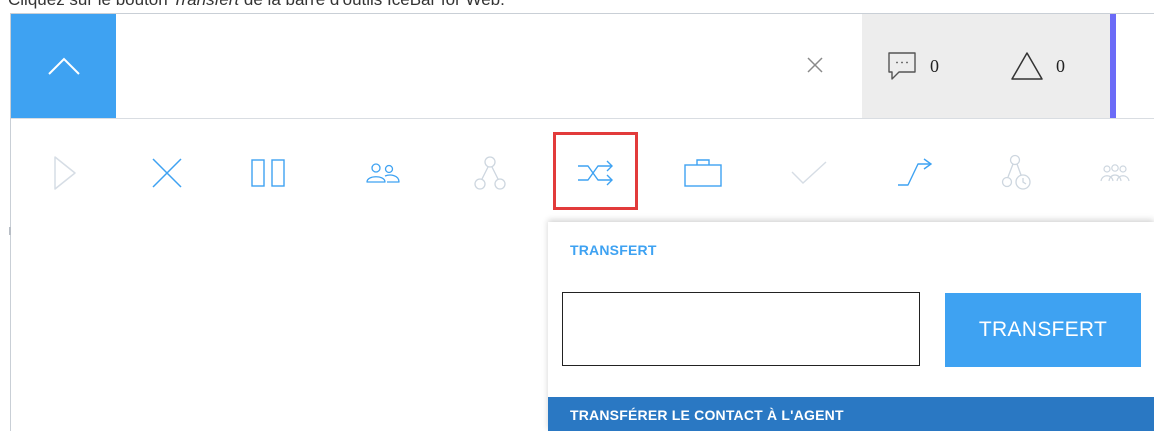 Image resolution: width=1154 pixels, height=431 pixels. I want to click on alerts-count: 0, so click(1060, 65).